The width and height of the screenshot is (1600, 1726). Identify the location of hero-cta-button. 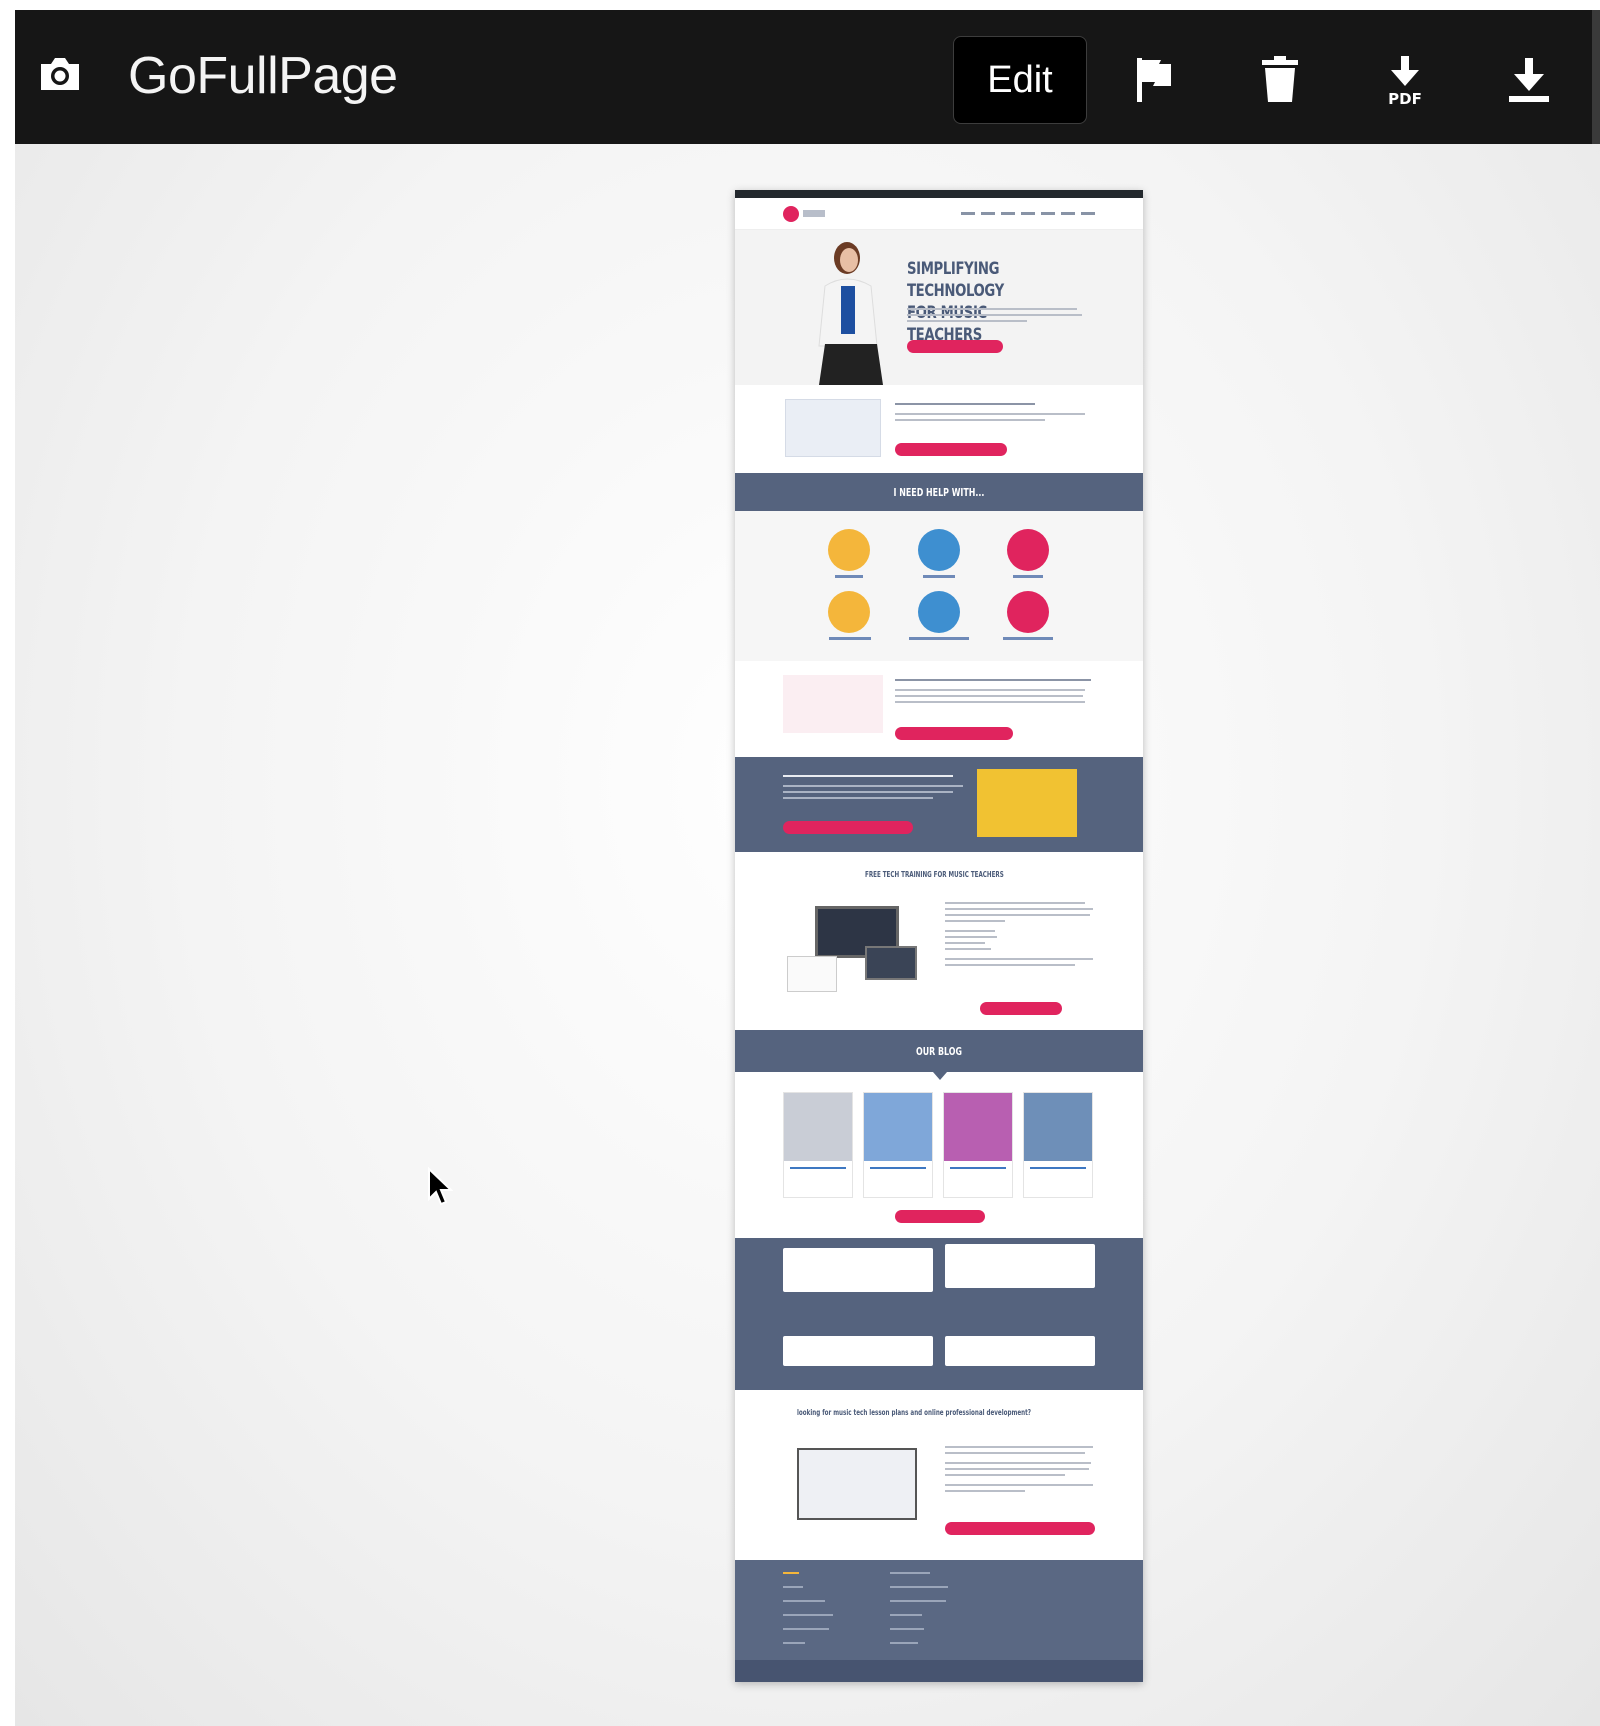
(955, 346).